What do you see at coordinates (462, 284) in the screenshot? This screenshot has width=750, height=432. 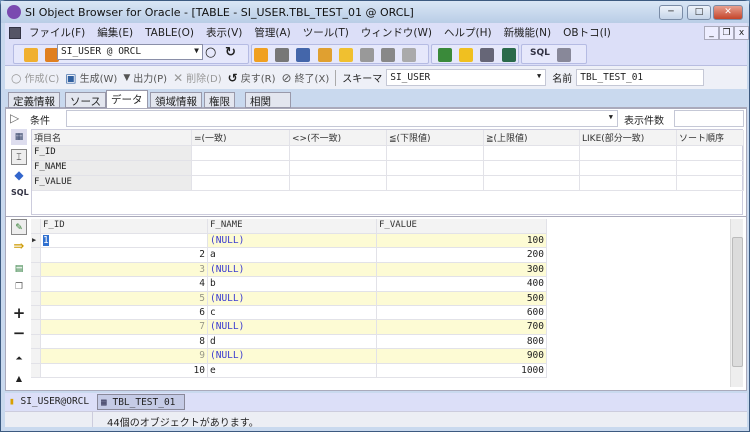 I see `grid-cell-f-value: 400` at bounding box center [462, 284].